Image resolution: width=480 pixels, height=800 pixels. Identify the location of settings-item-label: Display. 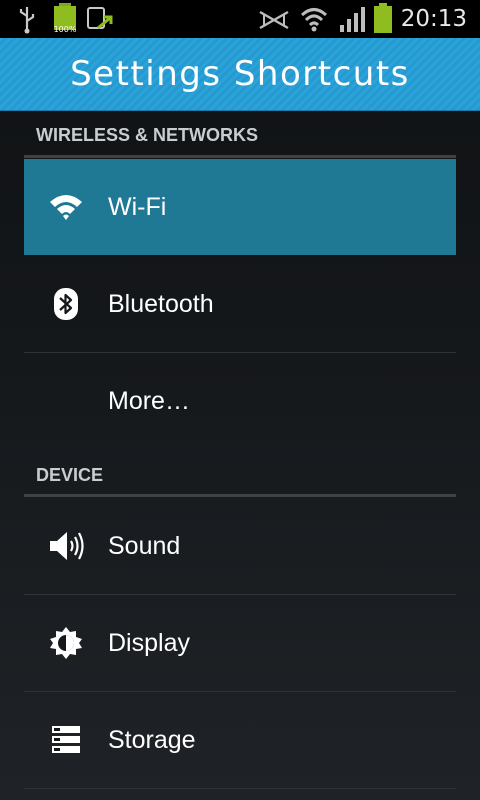
(149, 643).